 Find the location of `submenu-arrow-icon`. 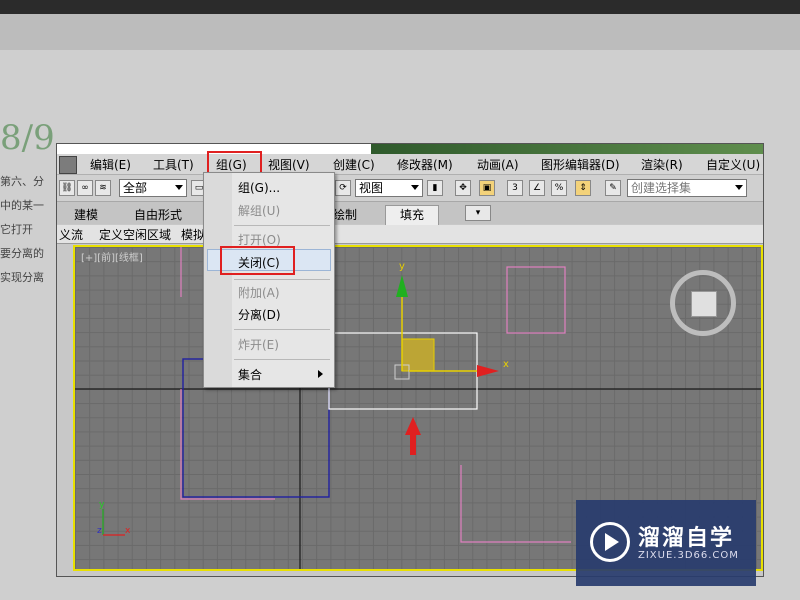

submenu-arrow-icon is located at coordinates (320, 374).